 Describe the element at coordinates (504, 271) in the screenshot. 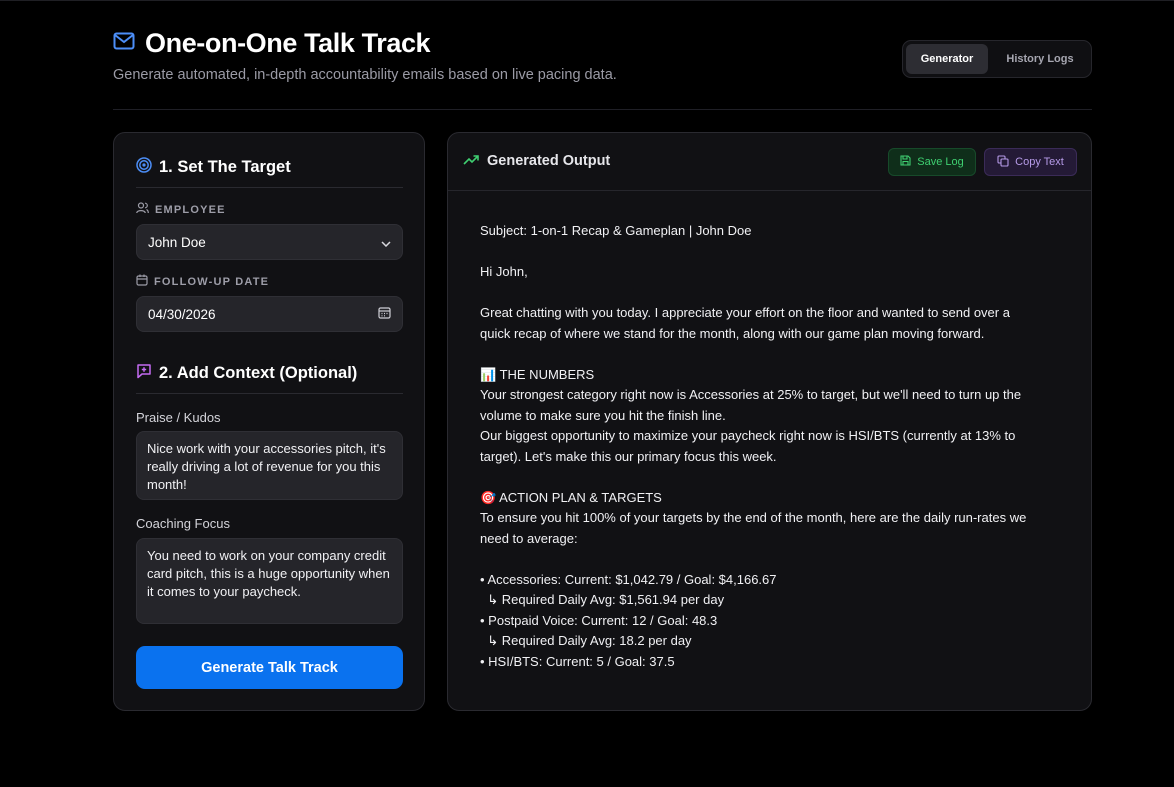

I see `email-line: Hi John,` at that location.